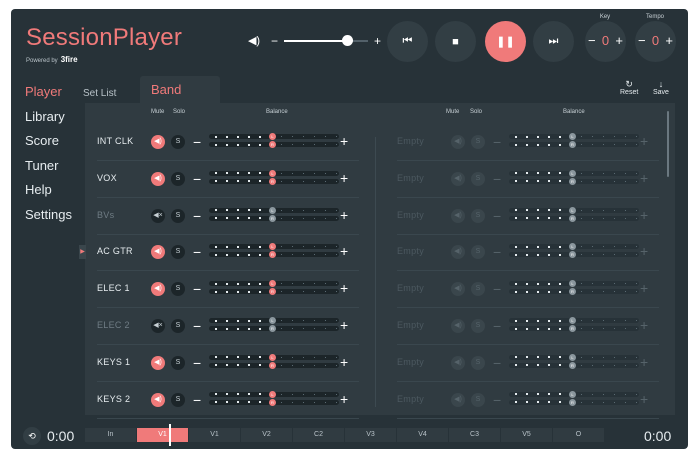 The height and width of the screenshot is (450, 695). Describe the element at coordinates (162, 435) in the screenshot. I see `section-marker: V1` at that location.